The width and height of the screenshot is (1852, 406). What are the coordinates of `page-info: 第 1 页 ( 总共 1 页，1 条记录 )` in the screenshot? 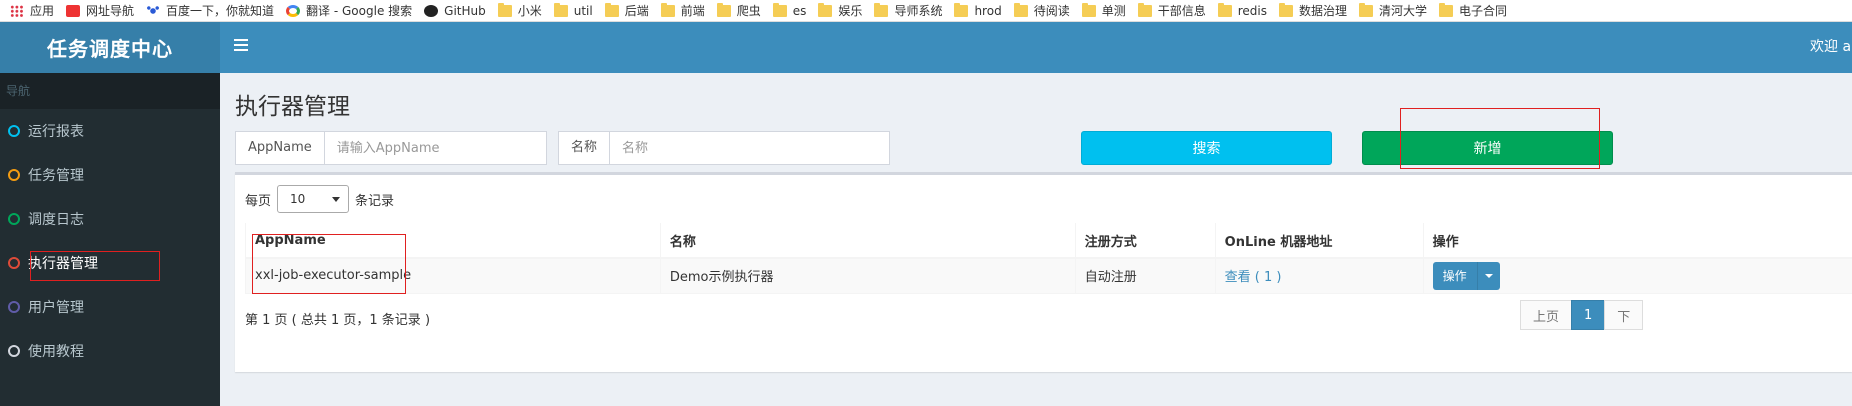 It's located at (338, 320).